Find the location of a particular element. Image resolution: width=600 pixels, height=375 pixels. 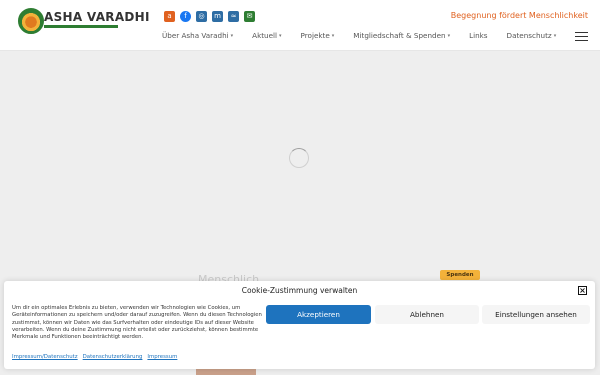

close-icon: × is located at coordinates (582, 290).